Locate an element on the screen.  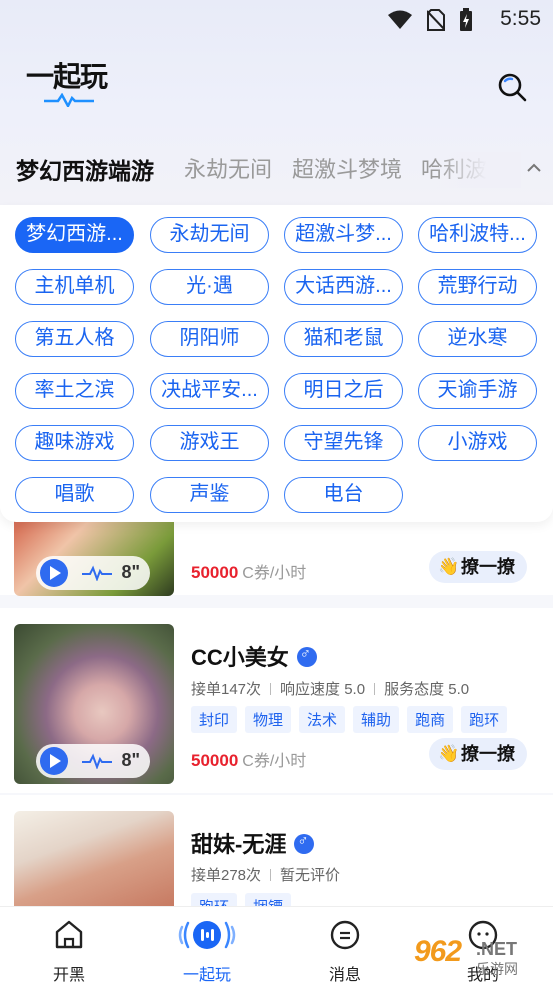
category-chip: 明日之后 is located at coordinates (343, 391).